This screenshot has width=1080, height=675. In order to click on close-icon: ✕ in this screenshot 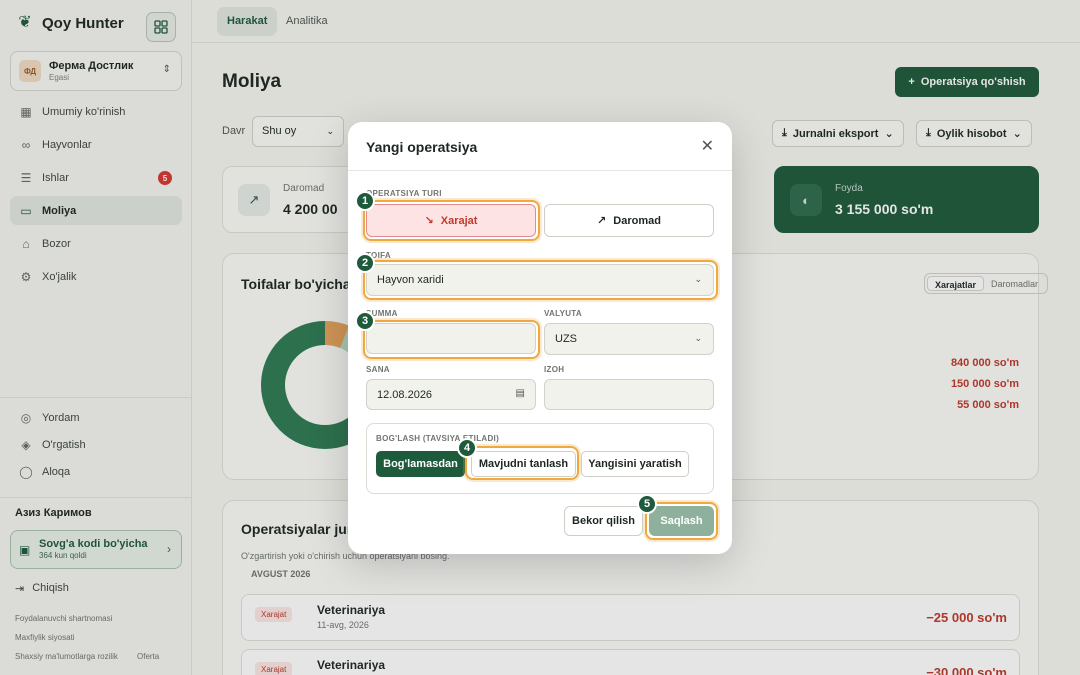, I will do `click(707, 146)`.